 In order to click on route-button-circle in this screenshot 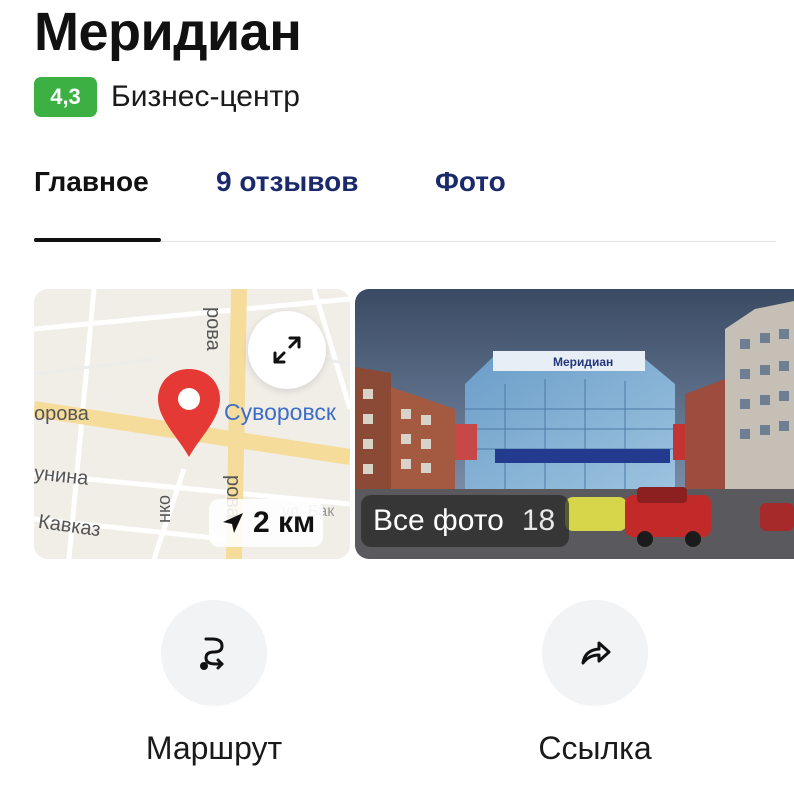, I will do `click(214, 653)`.